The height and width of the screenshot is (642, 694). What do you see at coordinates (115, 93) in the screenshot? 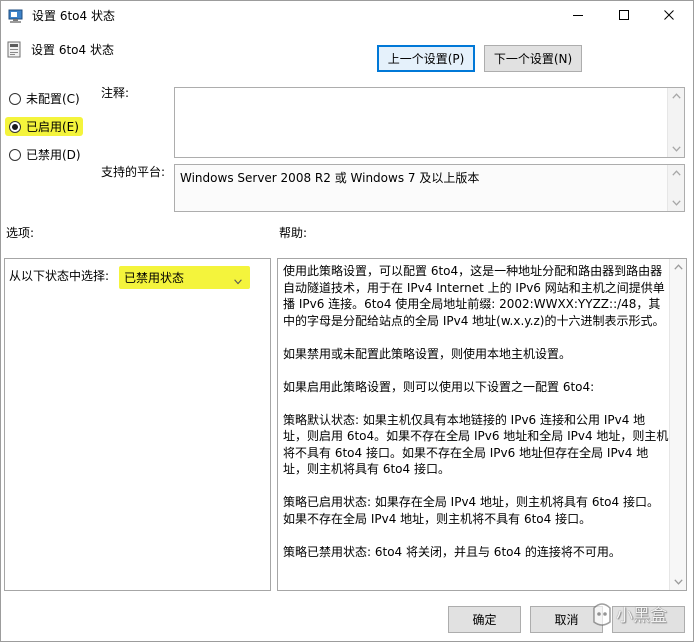
I see `comment-label: 注释:` at bounding box center [115, 93].